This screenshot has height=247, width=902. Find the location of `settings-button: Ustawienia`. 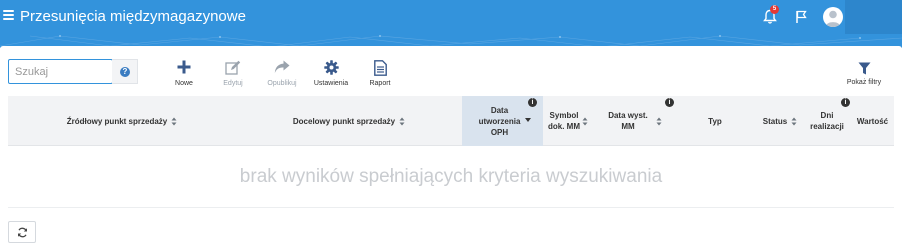

settings-button: Ustawienia is located at coordinates (331, 76).